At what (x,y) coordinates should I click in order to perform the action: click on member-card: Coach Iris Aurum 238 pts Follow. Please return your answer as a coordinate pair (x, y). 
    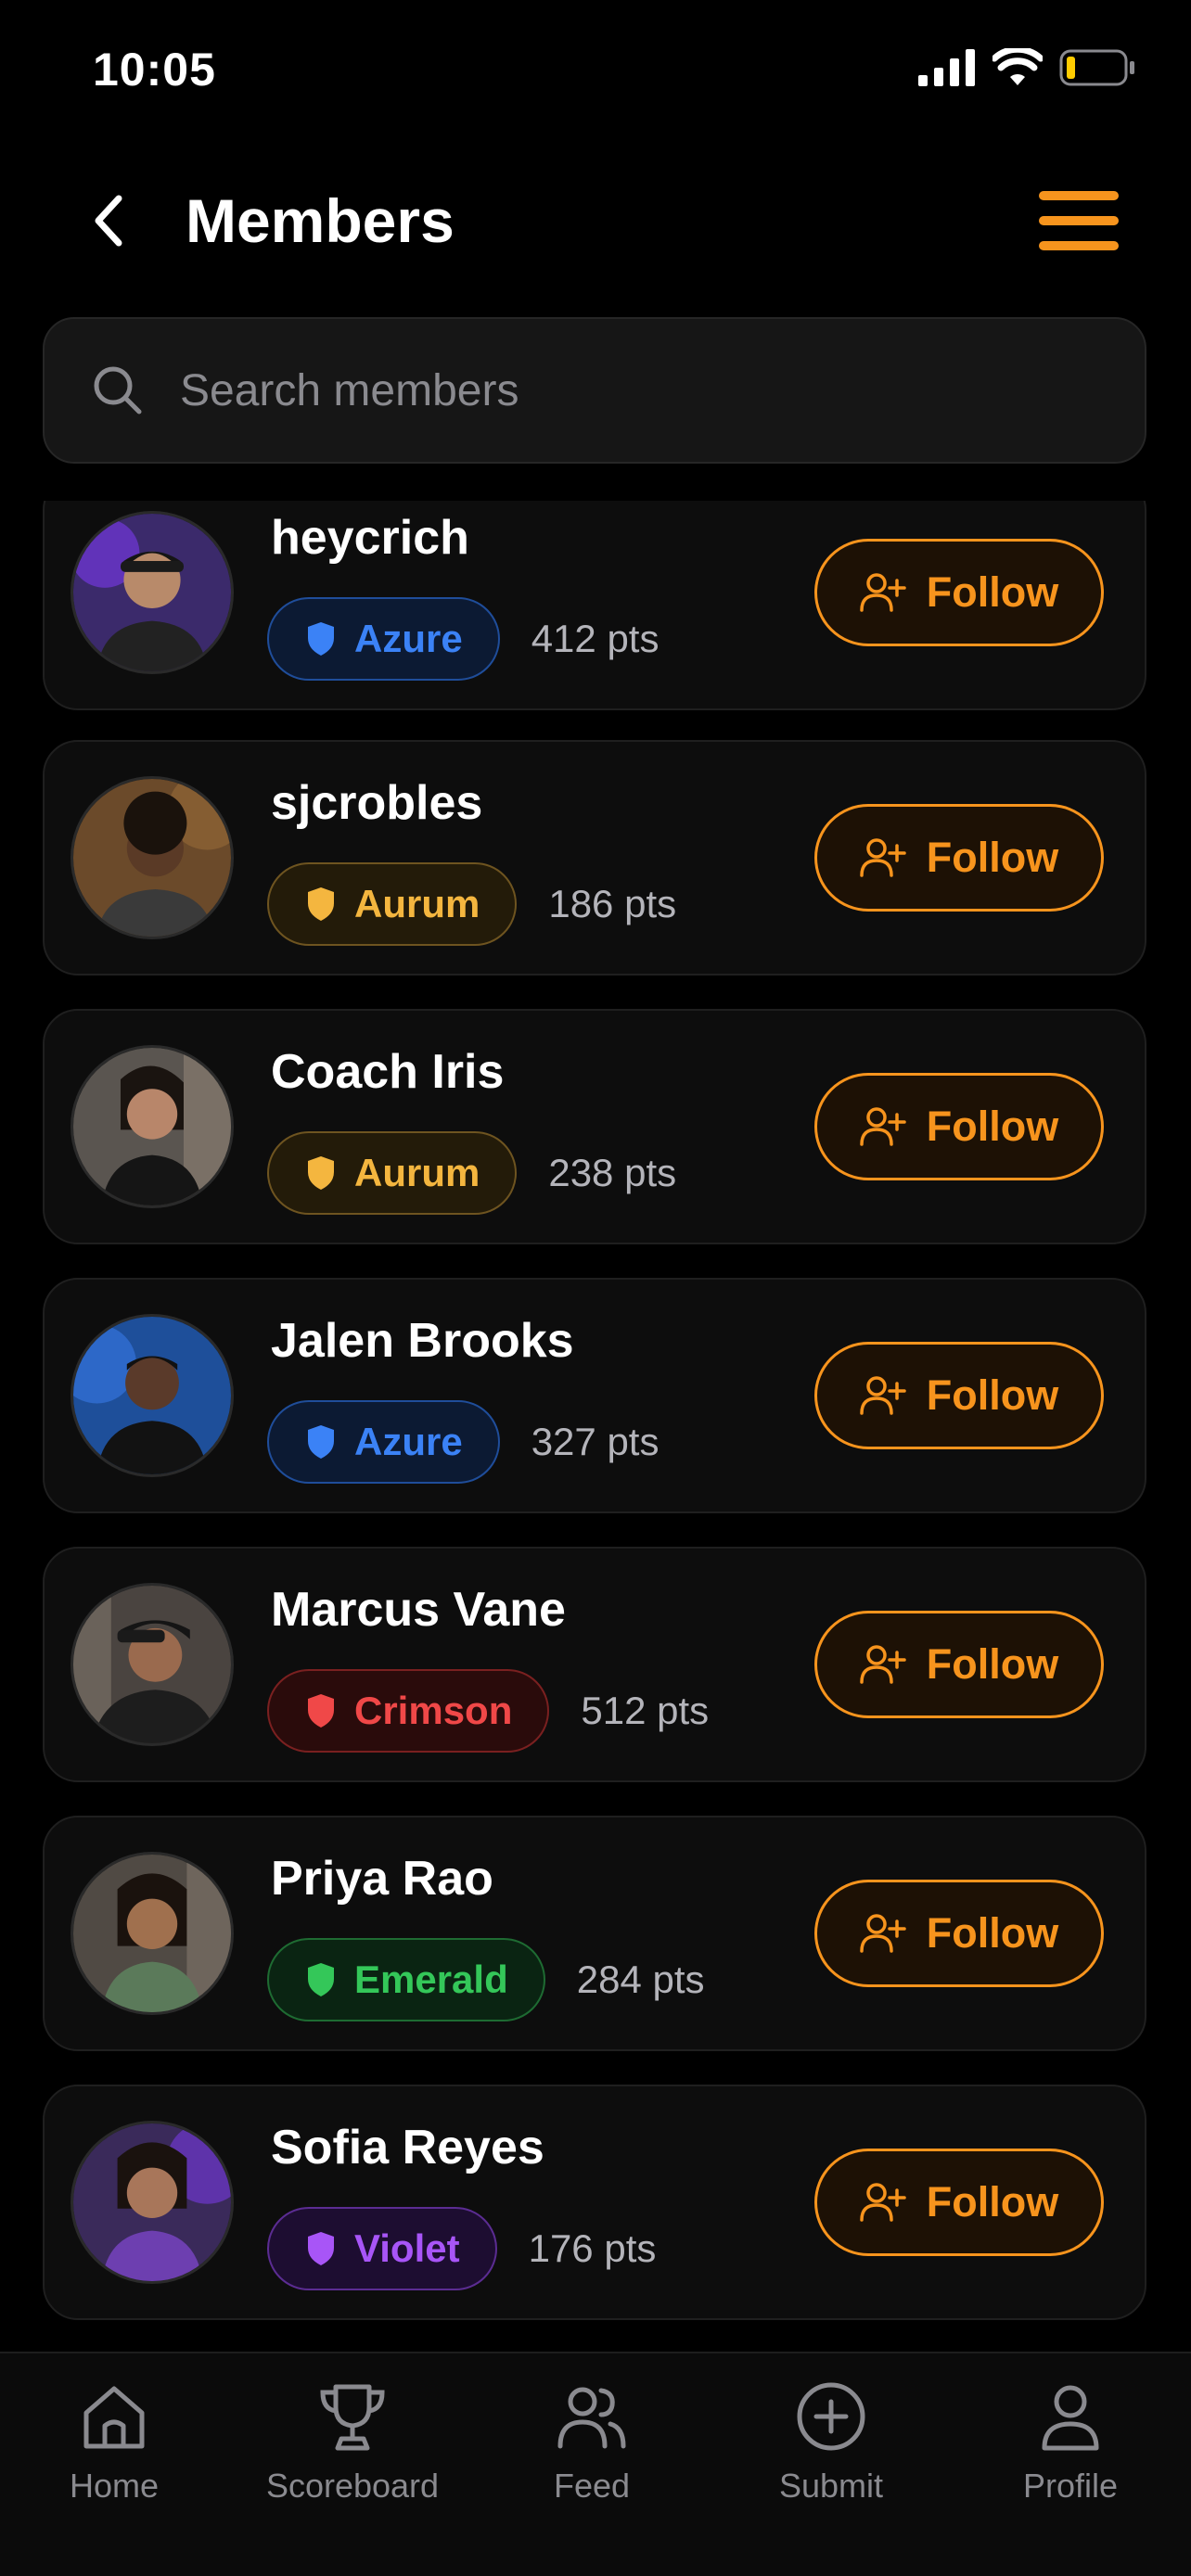
    Looking at the image, I should click on (594, 1126).